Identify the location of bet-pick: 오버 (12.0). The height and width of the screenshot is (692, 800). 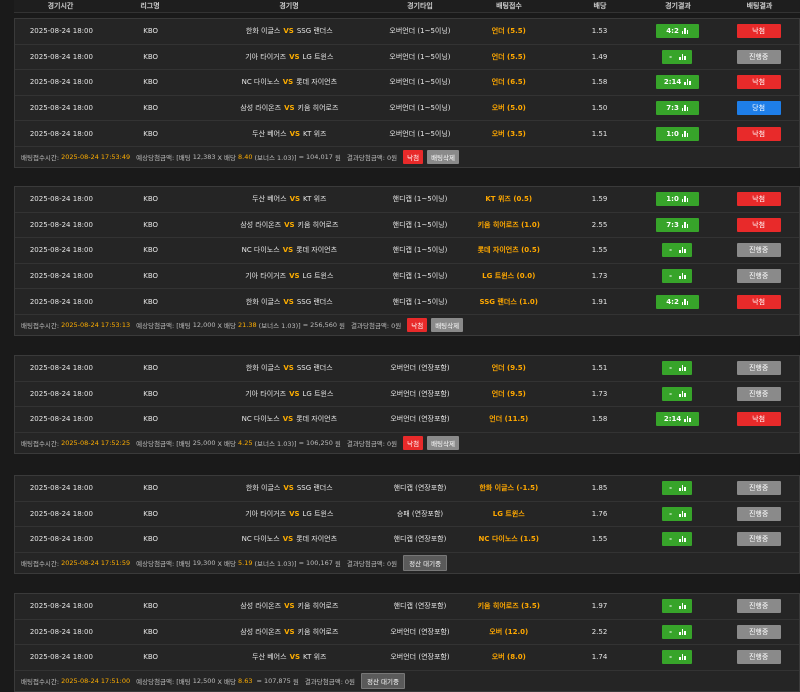
(509, 631).